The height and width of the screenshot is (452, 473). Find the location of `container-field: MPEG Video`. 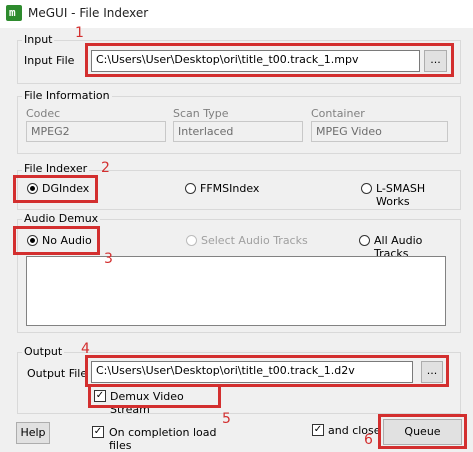

container-field: MPEG Video is located at coordinates (379, 131).